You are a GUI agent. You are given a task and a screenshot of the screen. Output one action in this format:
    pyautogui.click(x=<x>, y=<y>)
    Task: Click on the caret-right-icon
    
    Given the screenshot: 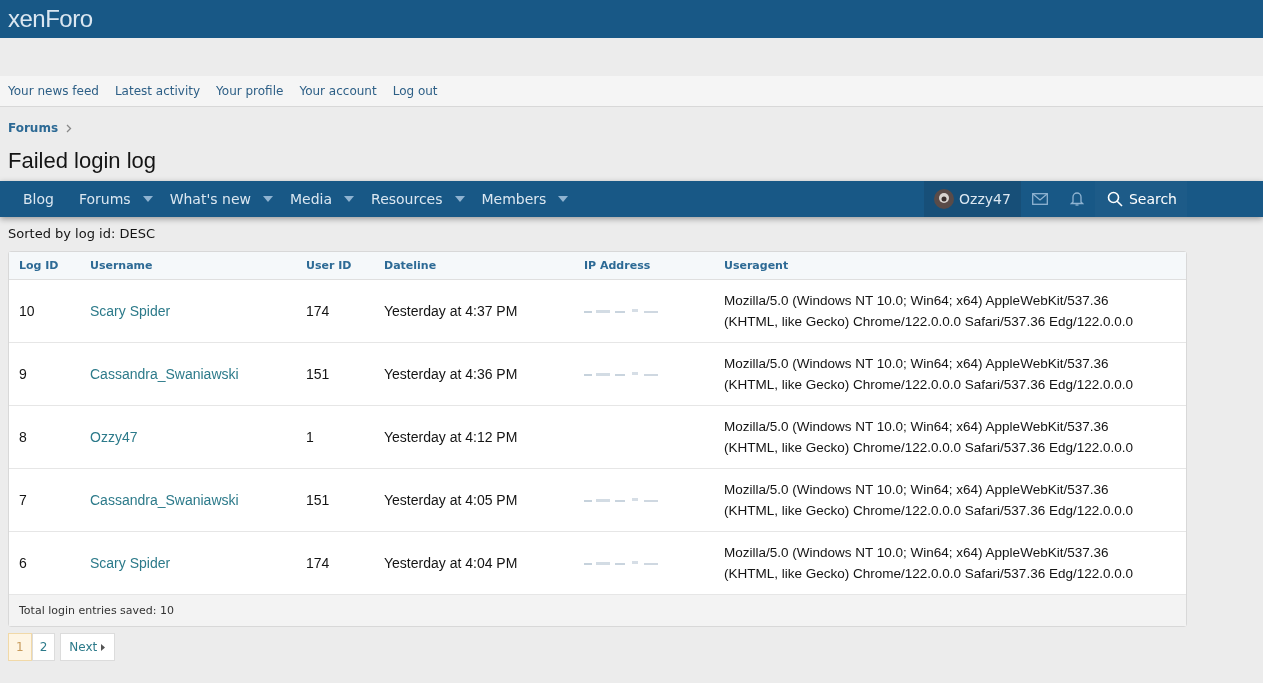 What is the action you would take?
    pyautogui.click(x=104, y=647)
    